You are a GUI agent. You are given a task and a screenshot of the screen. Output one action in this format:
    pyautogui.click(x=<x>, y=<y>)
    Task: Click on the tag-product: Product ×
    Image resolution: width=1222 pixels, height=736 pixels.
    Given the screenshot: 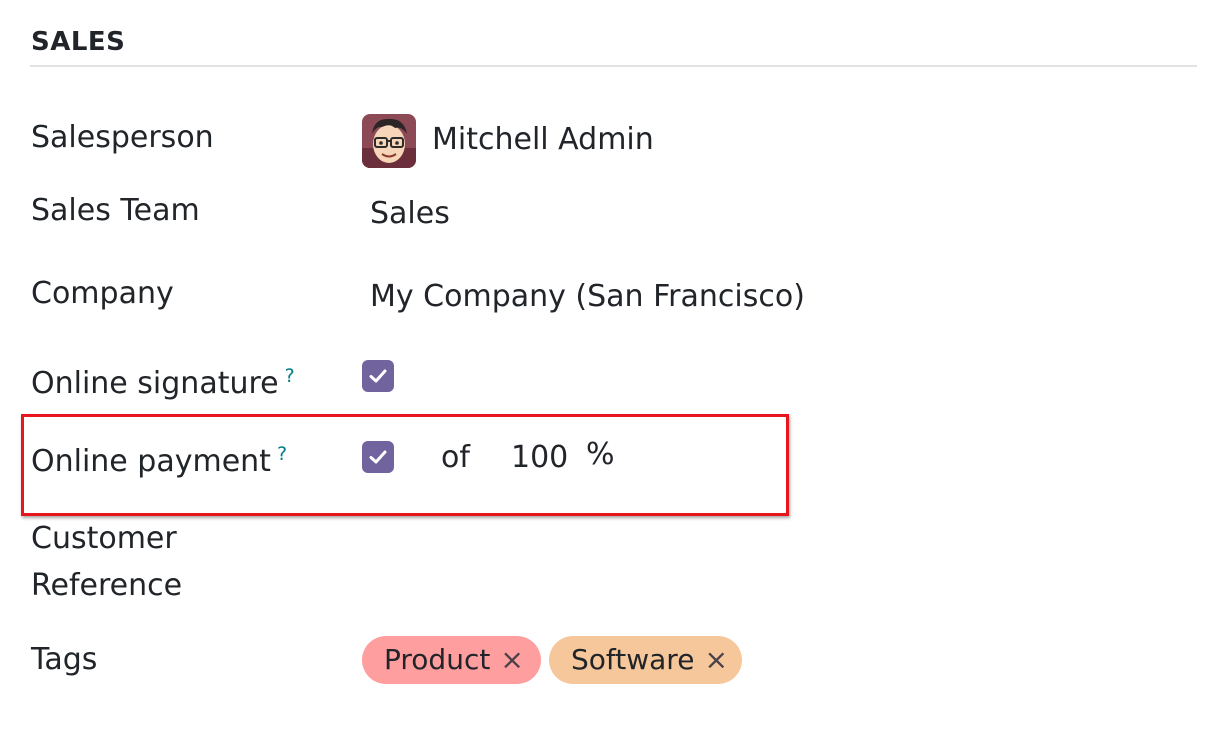 What is the action you would take?
    pyautogui.click(x=451, y=660)
    